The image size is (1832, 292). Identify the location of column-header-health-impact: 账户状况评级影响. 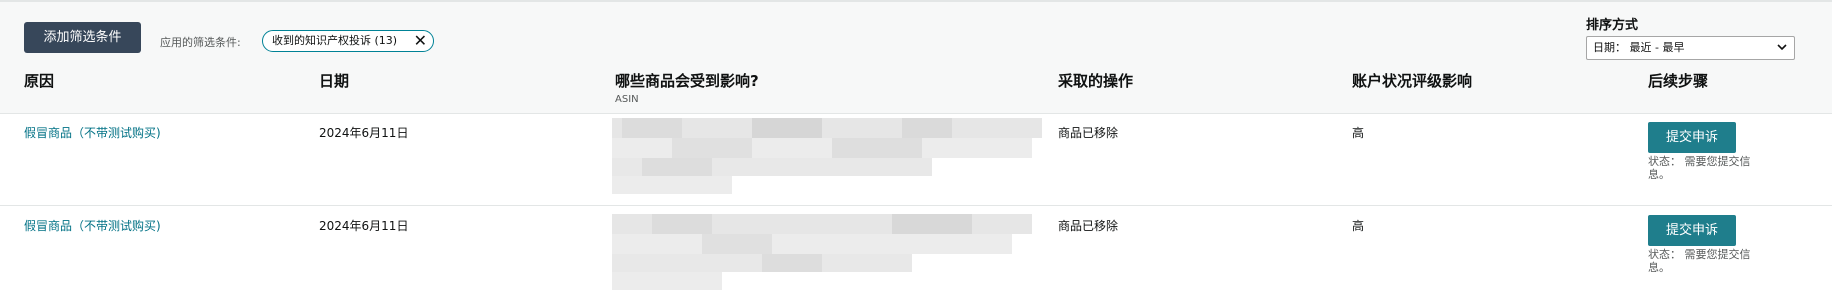
(1412, 81).